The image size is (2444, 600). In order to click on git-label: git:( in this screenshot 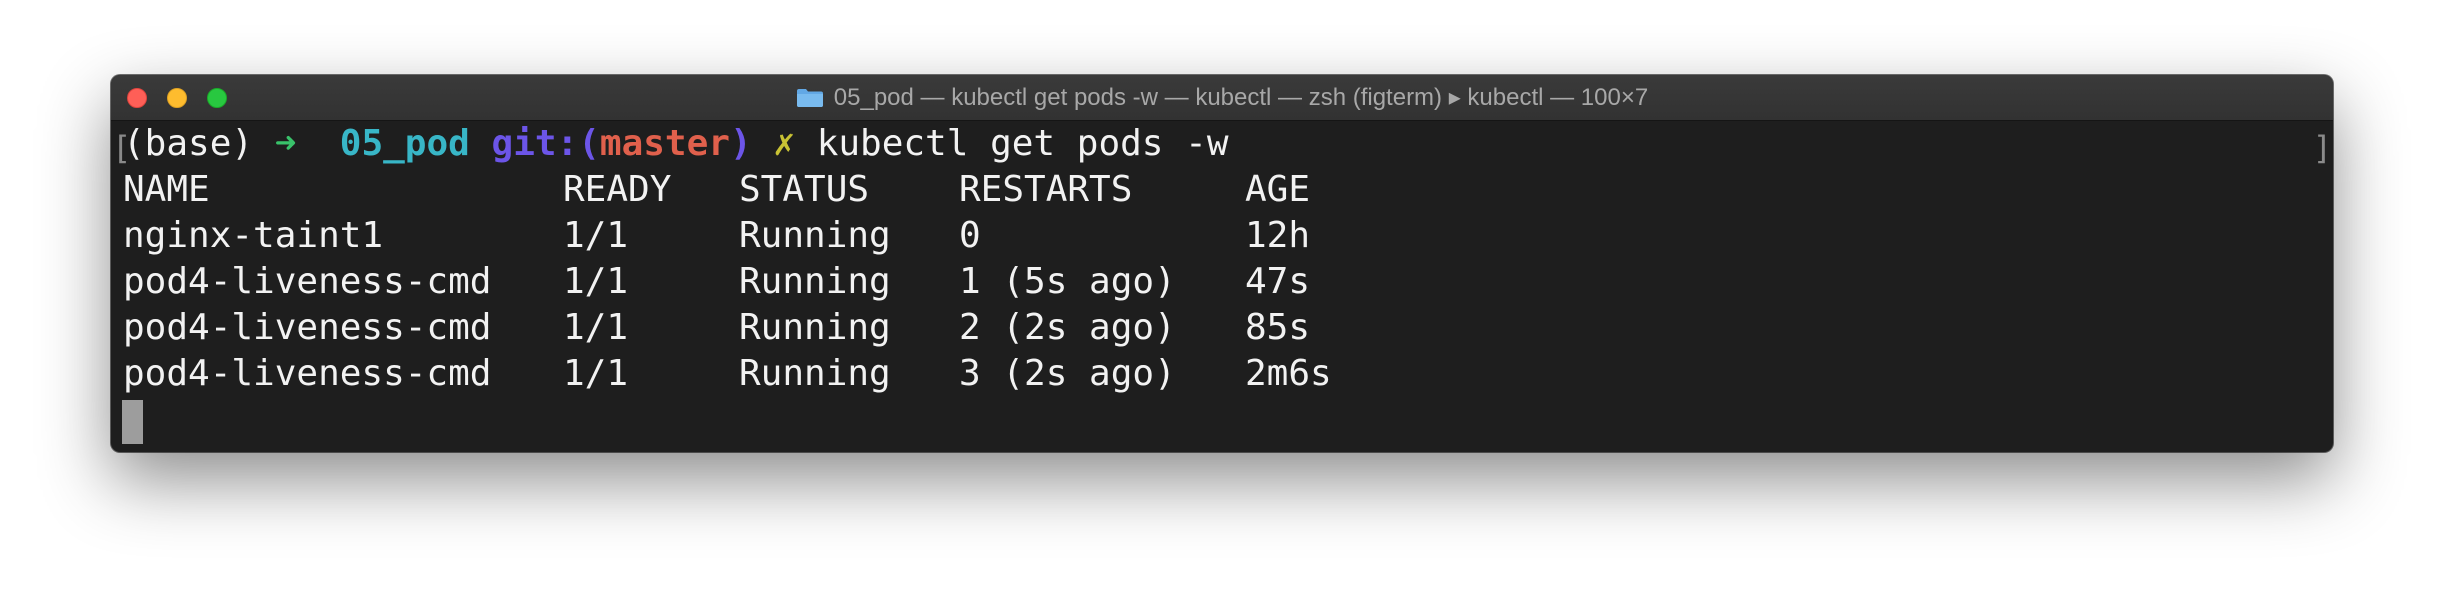, I will do `click(545, 143)`.